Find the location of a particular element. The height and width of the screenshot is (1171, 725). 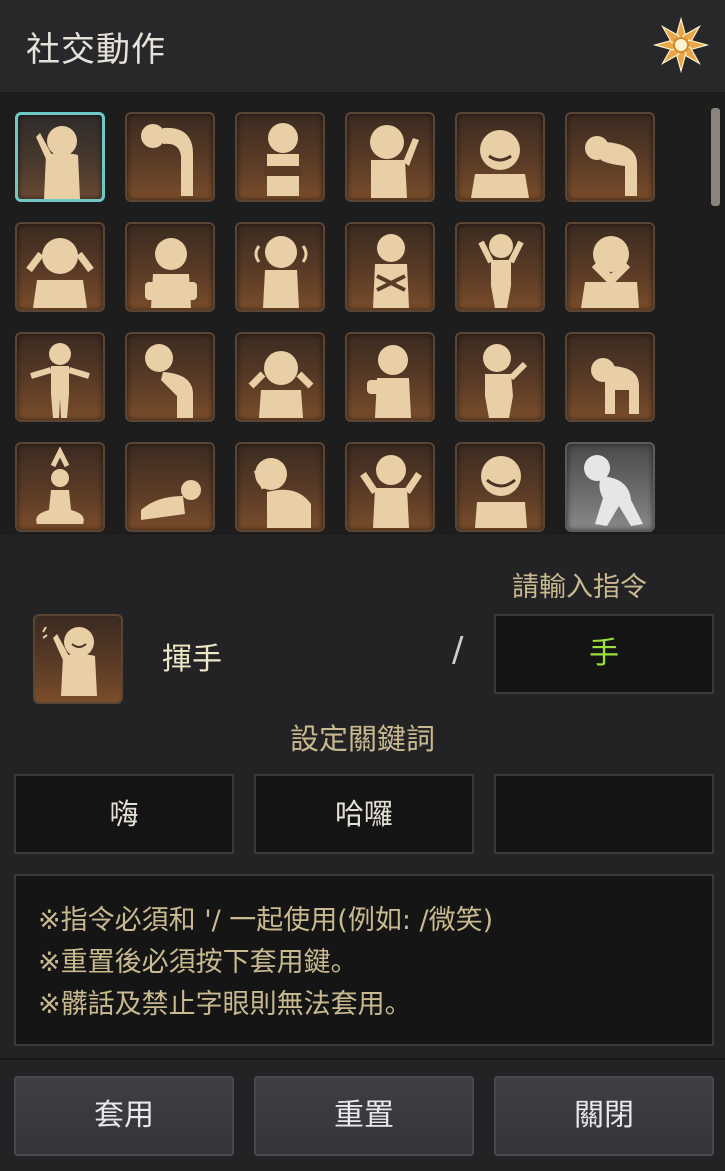

facepalm-emote-icon is located at coordinates (282, 493).